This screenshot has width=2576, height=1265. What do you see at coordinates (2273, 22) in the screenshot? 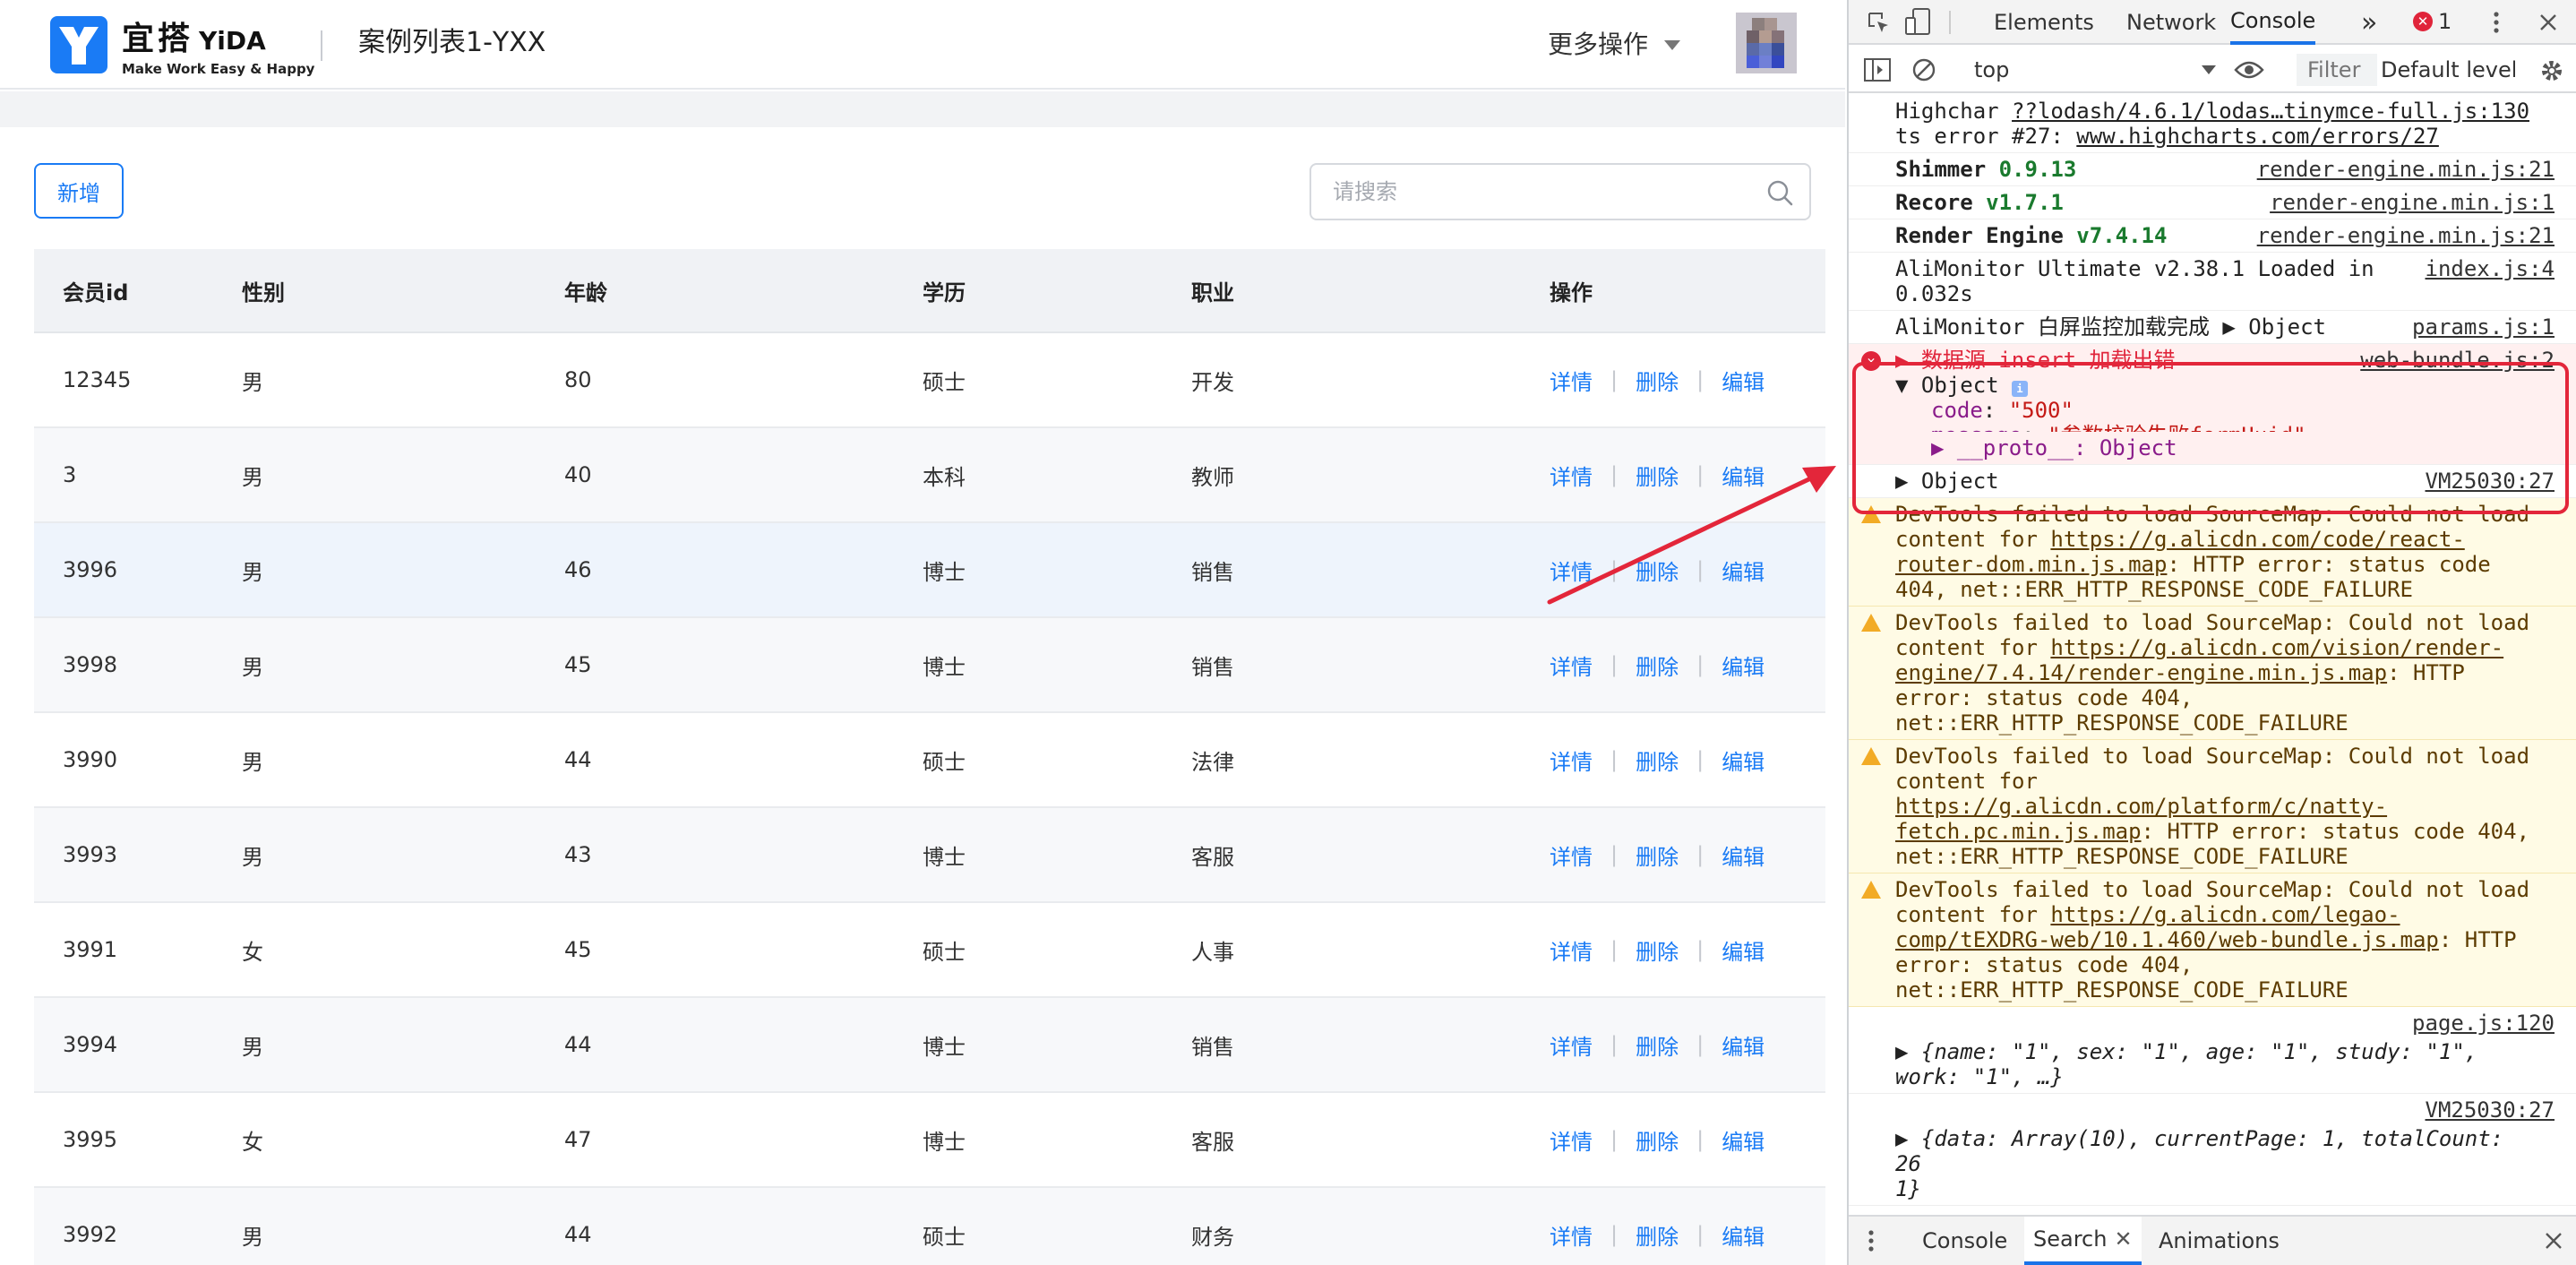
I see `tab-console: Console` at bounding box center [2273, 22].